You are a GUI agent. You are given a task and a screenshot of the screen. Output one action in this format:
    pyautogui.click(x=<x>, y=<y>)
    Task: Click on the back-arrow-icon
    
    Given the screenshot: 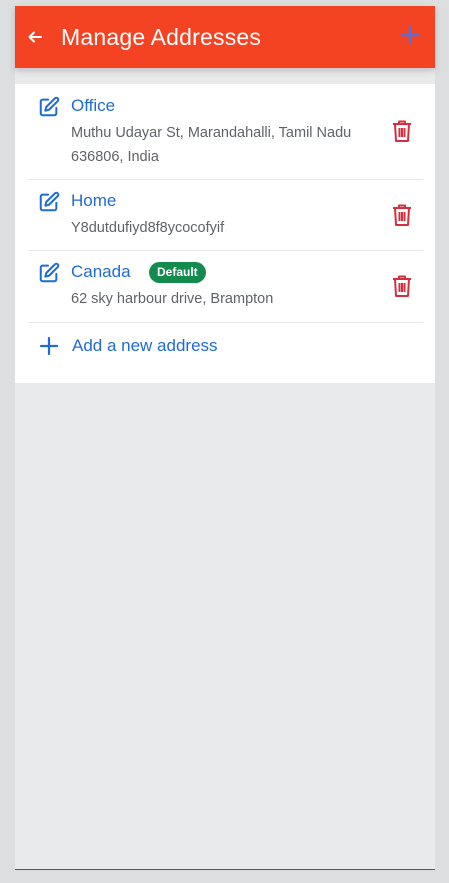 What is the action you would take?
    pyautogui.click(x=35, y=37)
    